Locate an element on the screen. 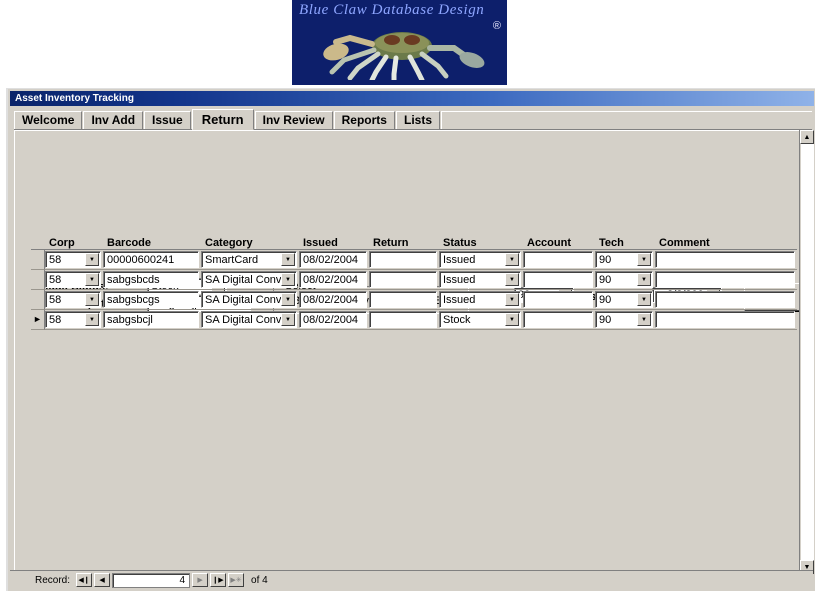  column-header-category: Category is located at coordinates (250, 243).